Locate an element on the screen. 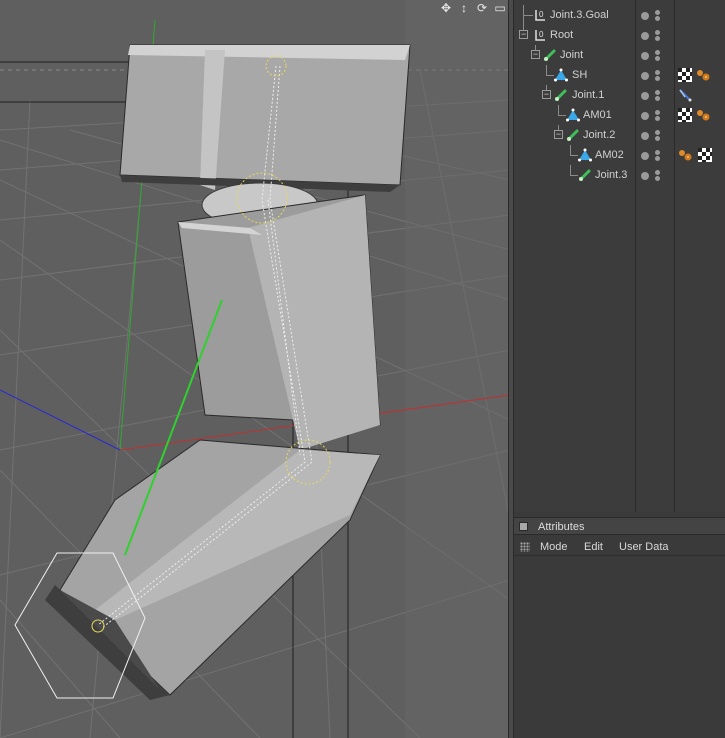 The height and width of the screenshot is (738, 725). attributes-menubar: Mode Edit User Data is located at coordinates (619, 547).